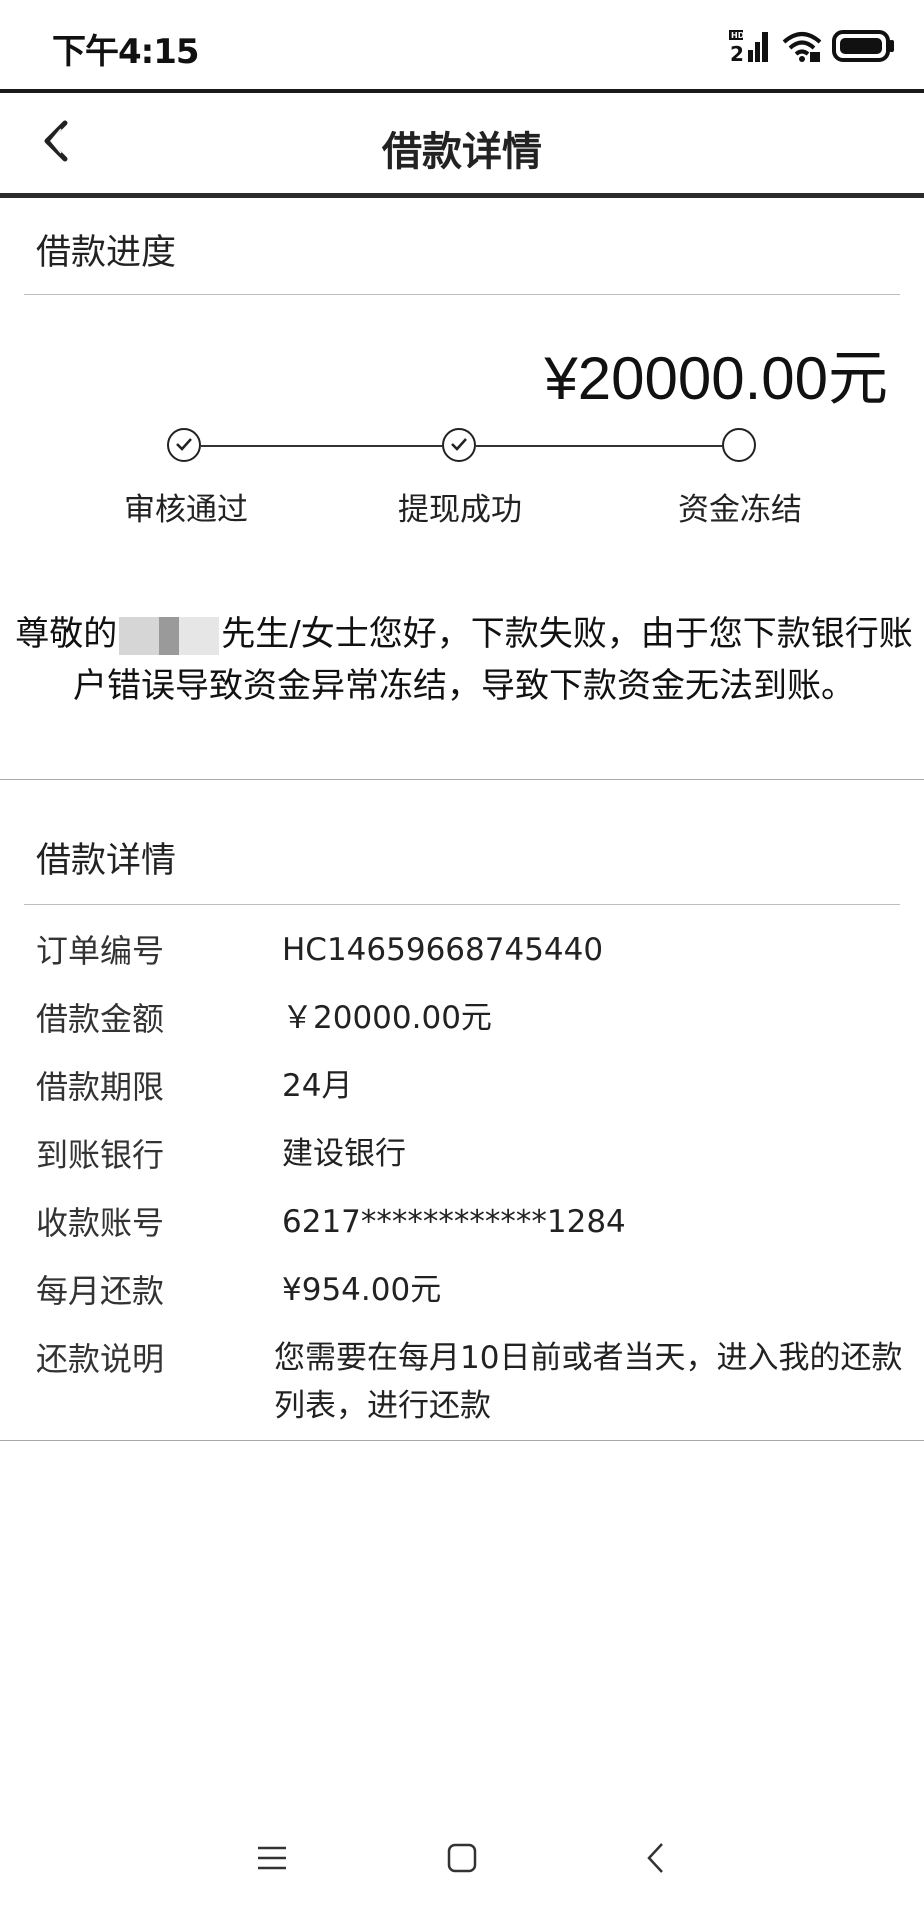  What do you see at coordinates (100, 1155) in the screenshot?
I see `detail-label: 到账银行` at bounding box center [100, 1155].